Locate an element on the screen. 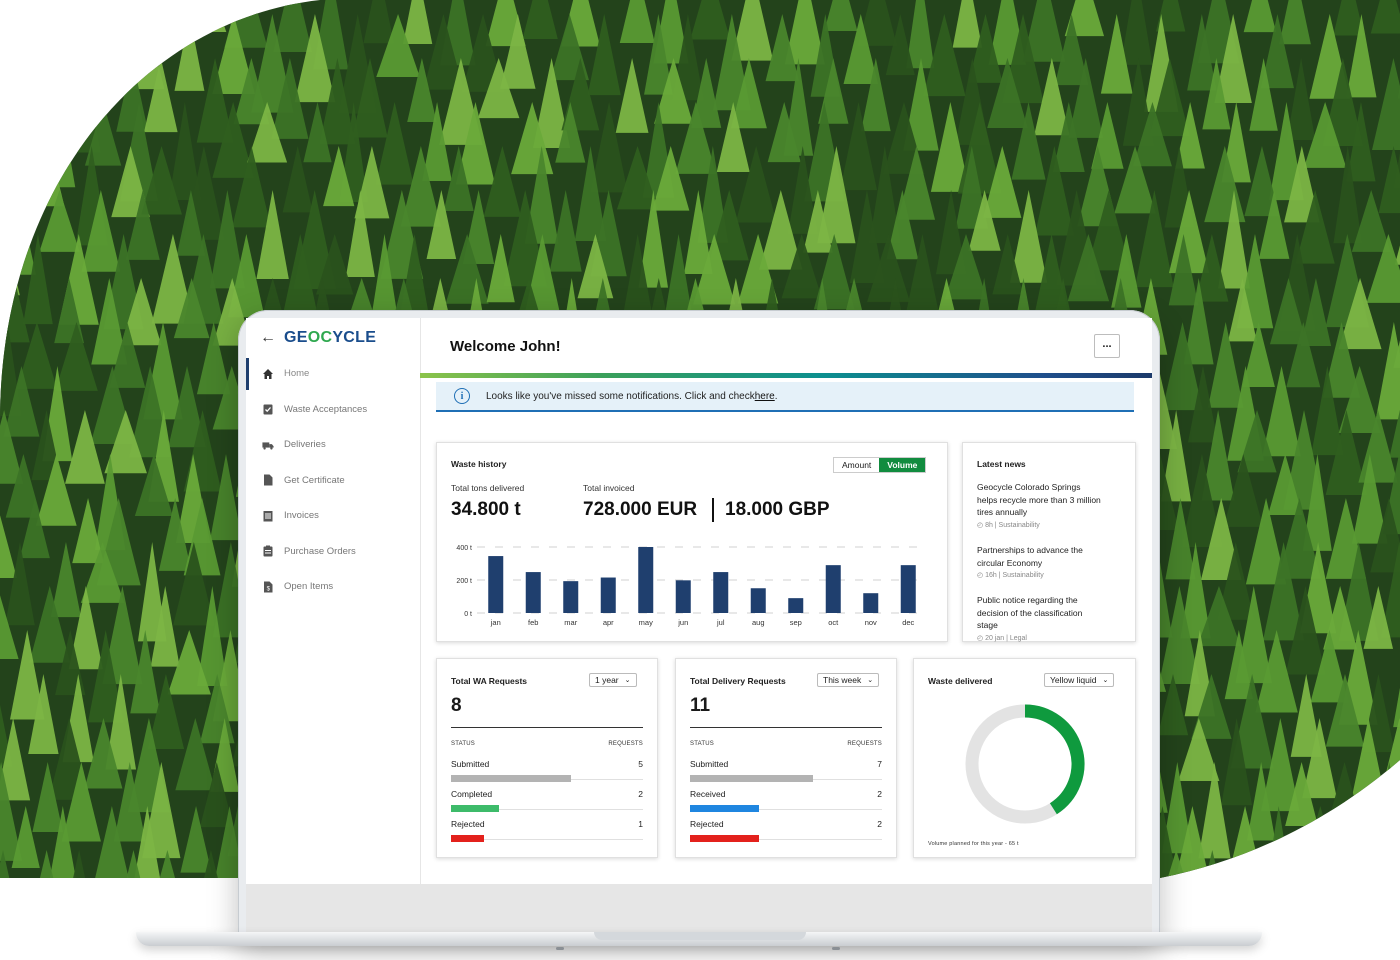 The width and height of the screenshot is (1400, 960). amount-volume-toggle: Amount Volume is located at coordinates (880, 465).